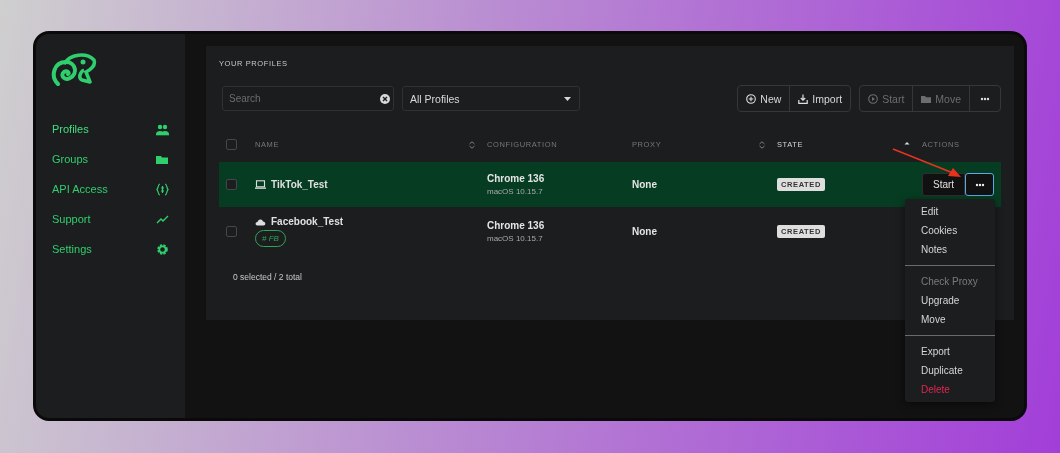  What do you see at coordinates (267, 276) in the screenshot?
I see `selection-count: 0 selected / 2 total` at bounding box center [267, 276].